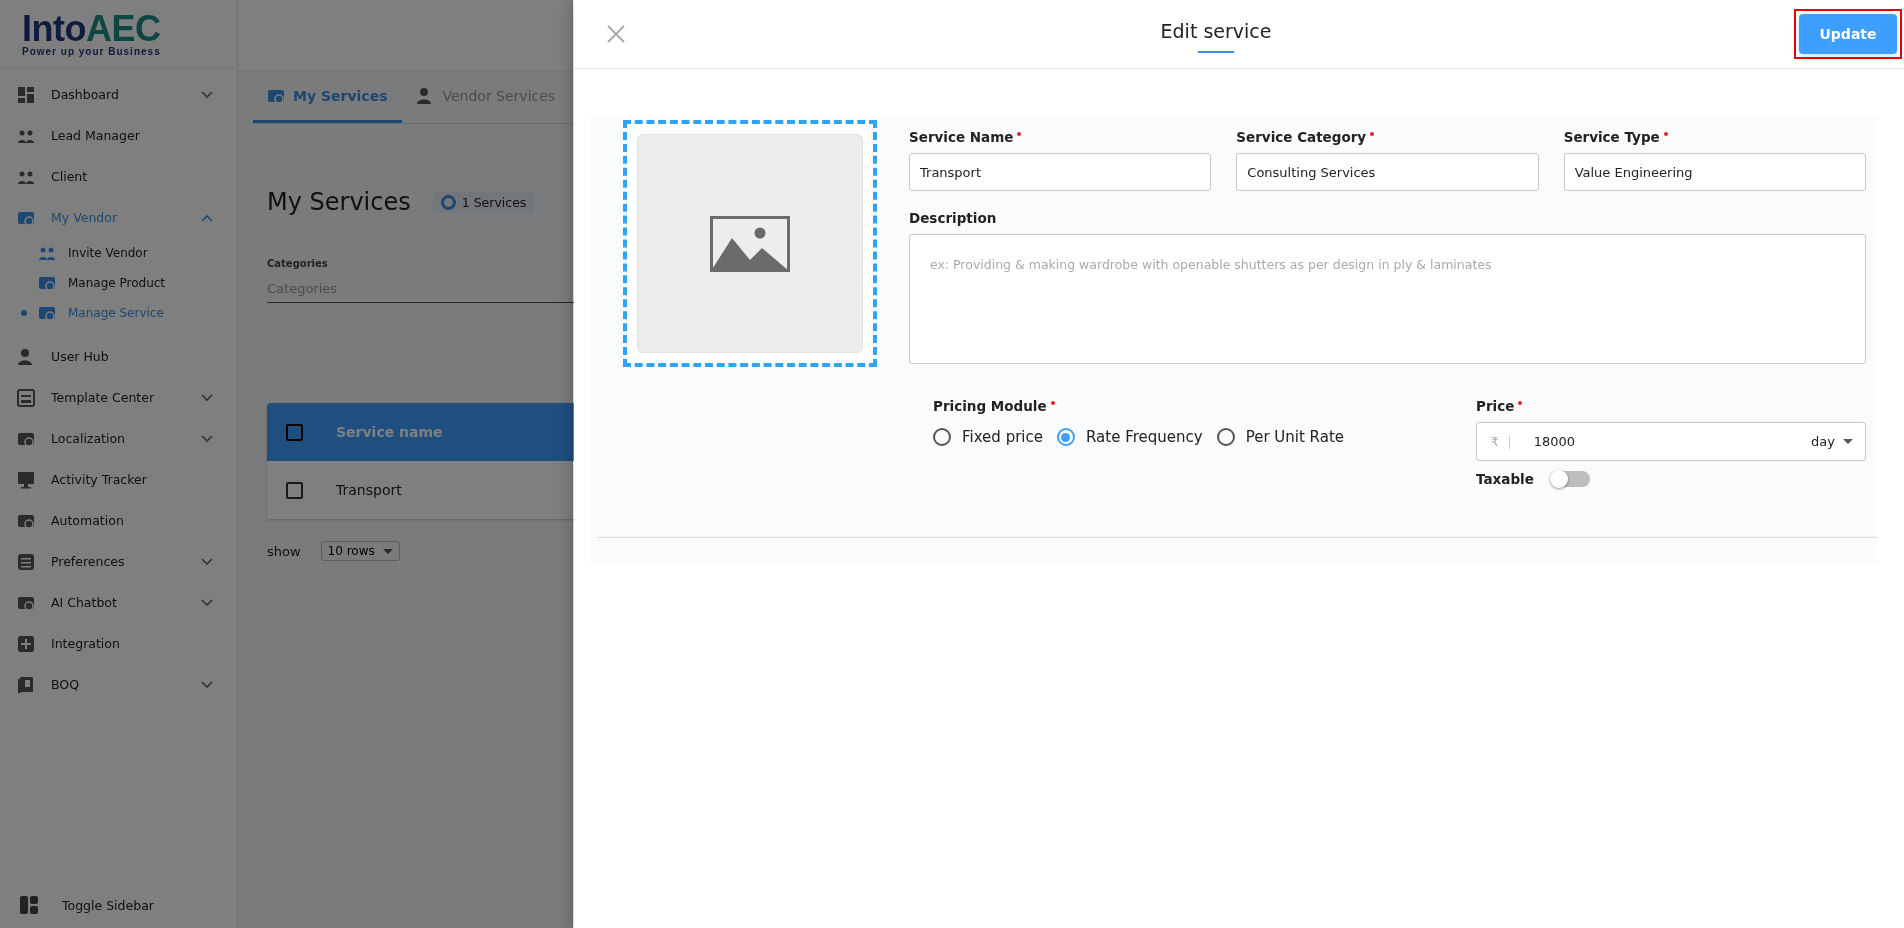 This screenshot has width=1904, height=928. Describe the element at coordinates (29, 905) in the screenshot. I see `sidebar-layout-icon` at that location.